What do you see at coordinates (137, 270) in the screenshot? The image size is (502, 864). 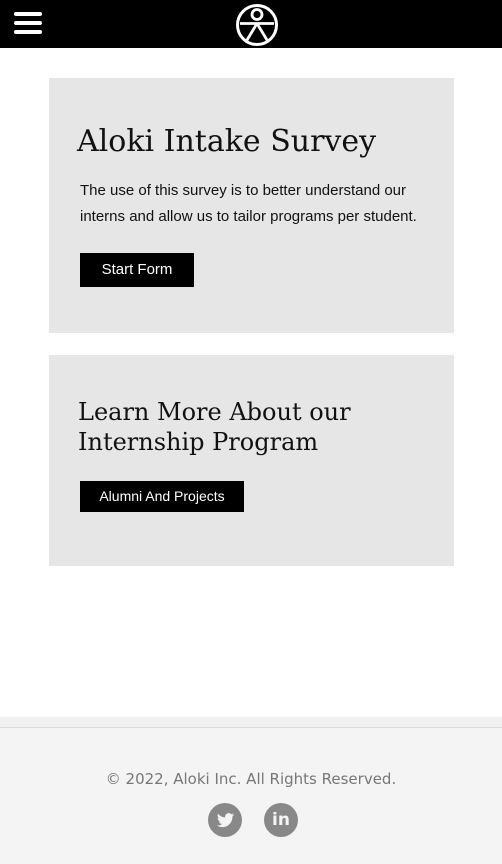 I see `start-form-button: Start Form` at bounding box center [137, 270].